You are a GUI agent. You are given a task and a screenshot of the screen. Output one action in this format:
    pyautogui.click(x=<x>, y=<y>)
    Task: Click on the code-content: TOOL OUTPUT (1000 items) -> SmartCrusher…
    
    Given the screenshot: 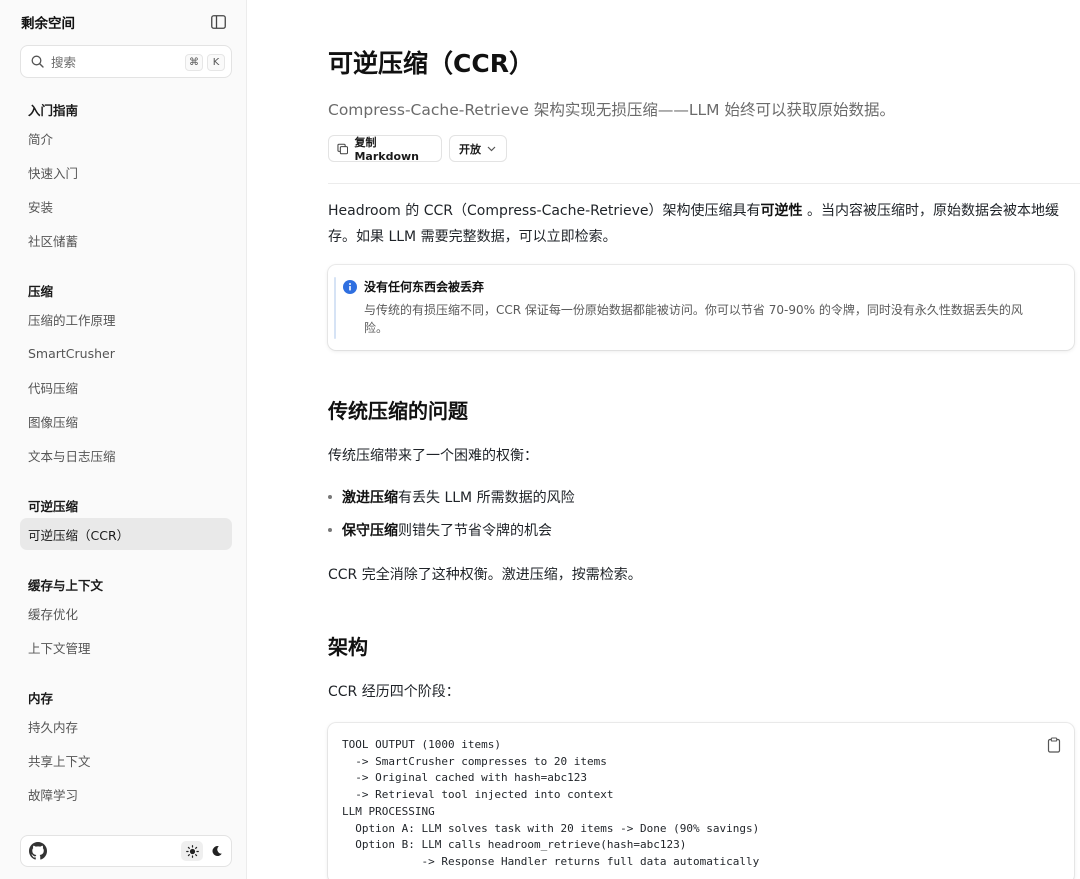 What is the action you would take?
    pyautogui.click(x=550, y=804)
    